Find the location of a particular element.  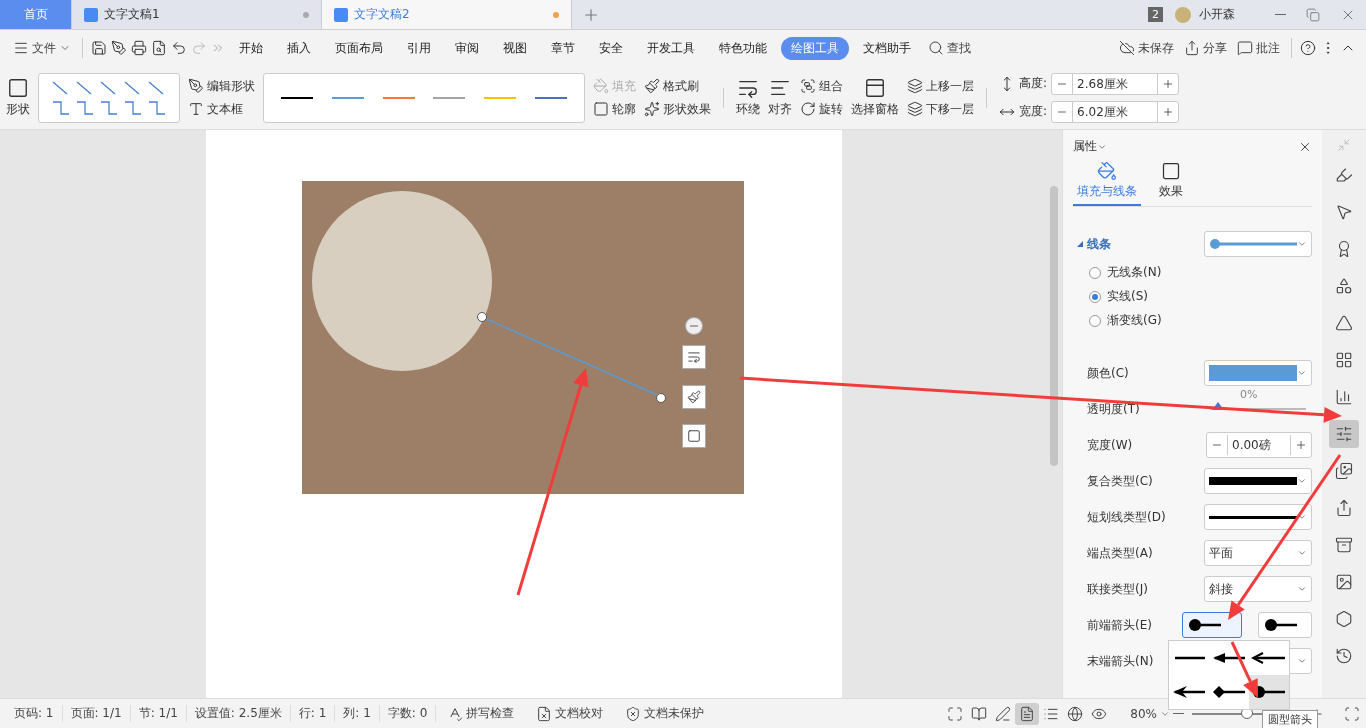

book-icon is located at coordinates (979, 713).